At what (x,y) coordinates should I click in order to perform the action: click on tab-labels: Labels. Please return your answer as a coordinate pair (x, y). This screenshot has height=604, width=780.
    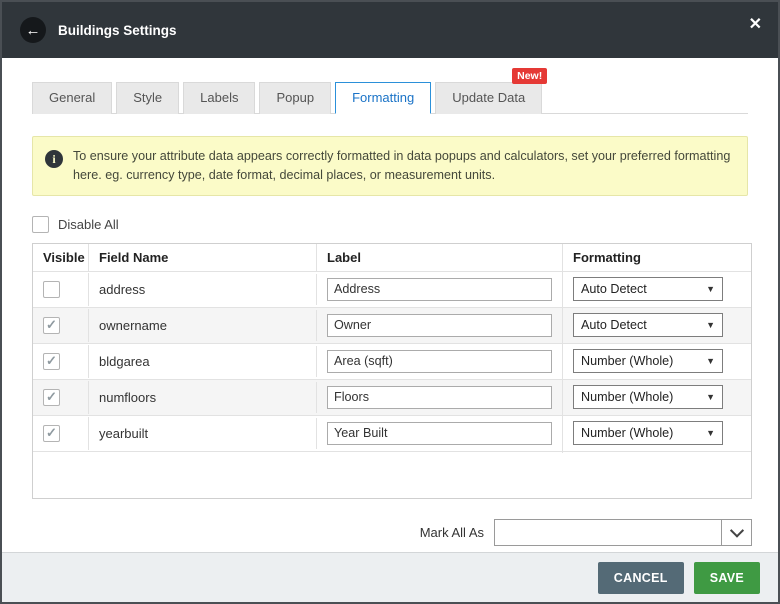
    Looking at the image, I should click on (219, 98).